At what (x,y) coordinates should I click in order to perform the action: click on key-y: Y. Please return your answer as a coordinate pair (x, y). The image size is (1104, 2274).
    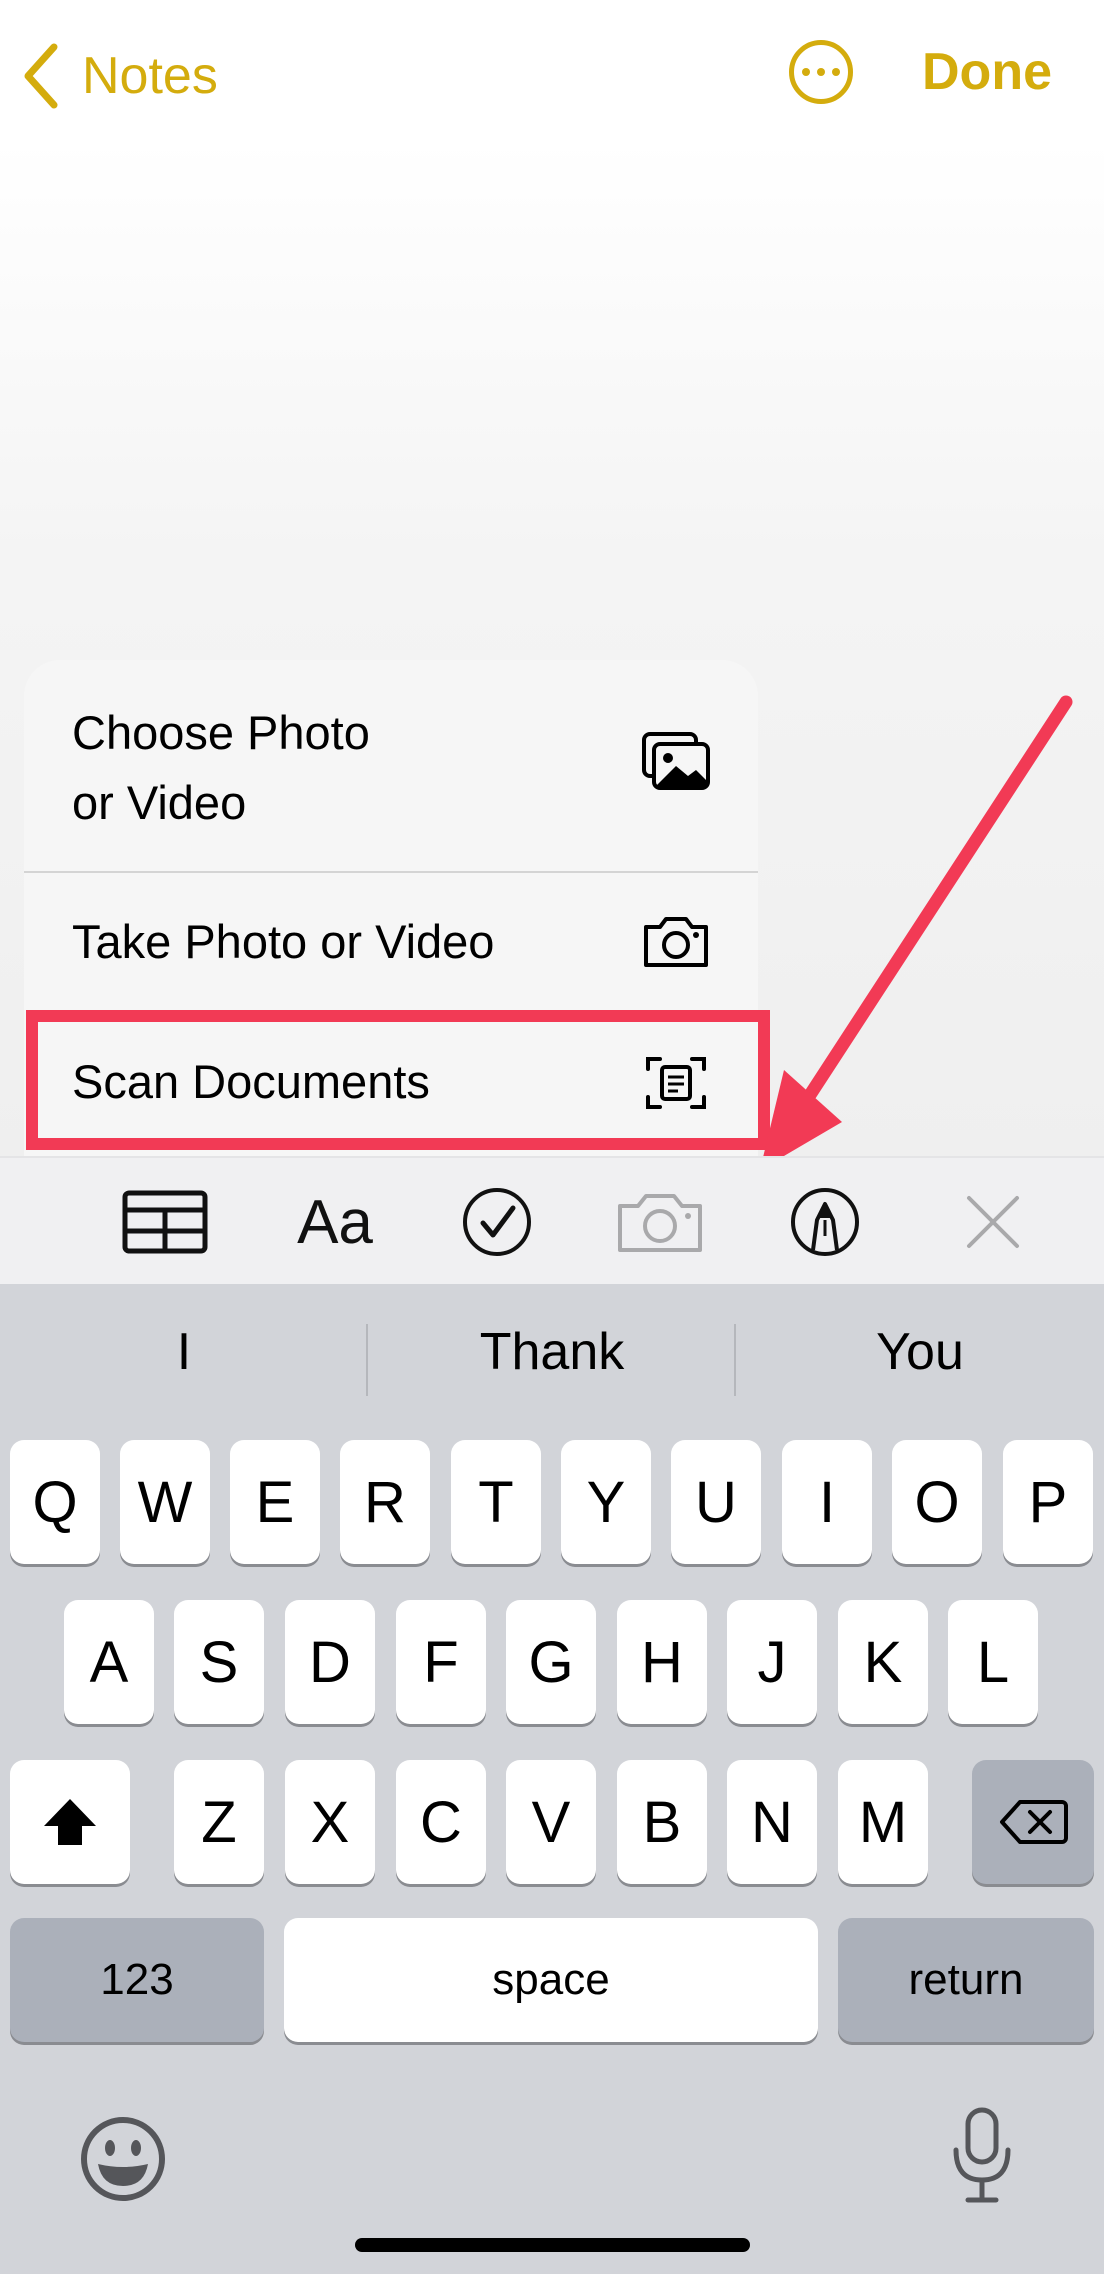
    Looking at the image, I should click on (606, 1502).